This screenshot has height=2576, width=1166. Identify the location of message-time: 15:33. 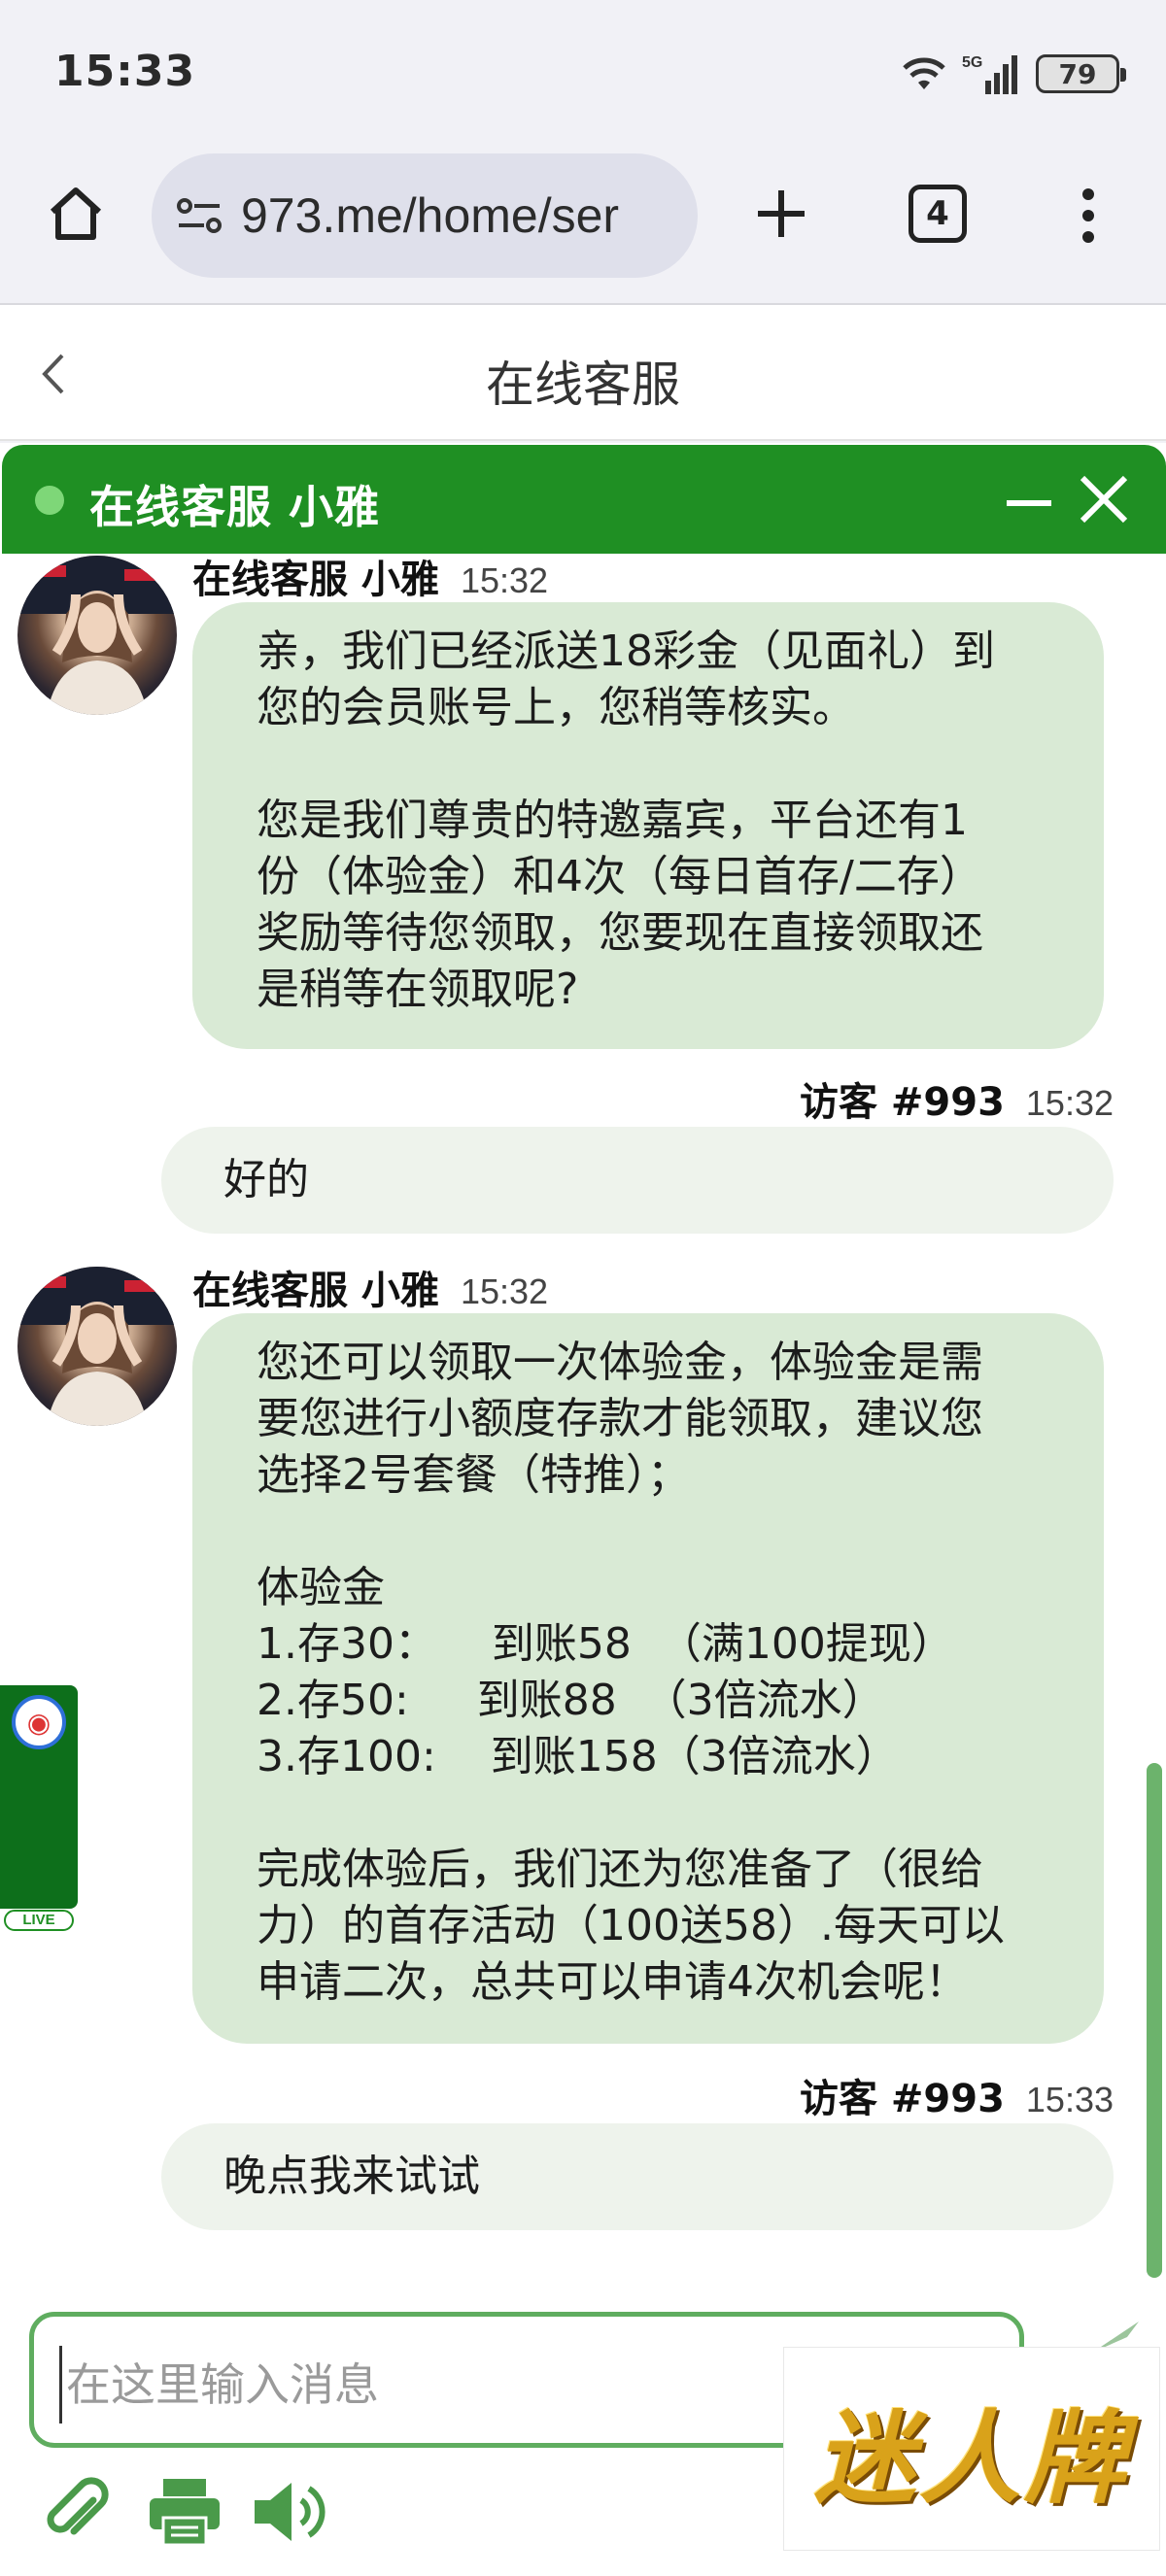
(1069, 2099).